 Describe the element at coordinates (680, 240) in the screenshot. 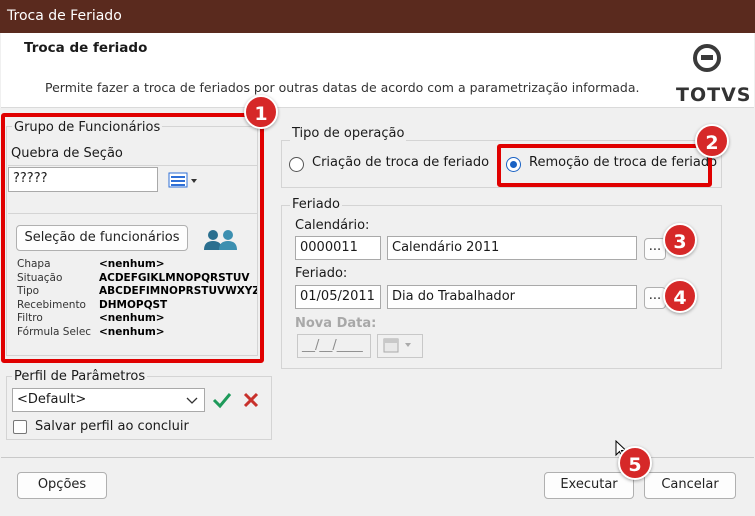

I see `annotation-badge-3: 3` at that location.